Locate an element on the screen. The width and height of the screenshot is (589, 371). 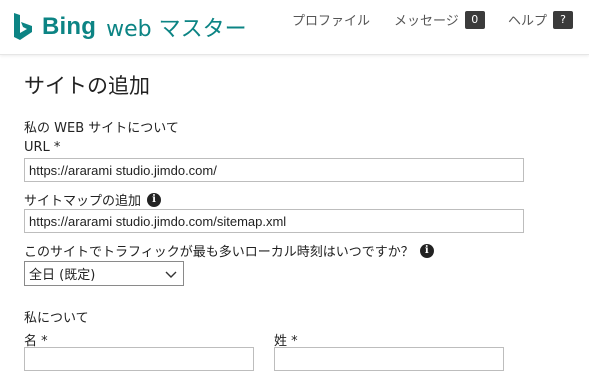
sitemap-label: サイトマップの追加 i is located at coordinates (93, 199).